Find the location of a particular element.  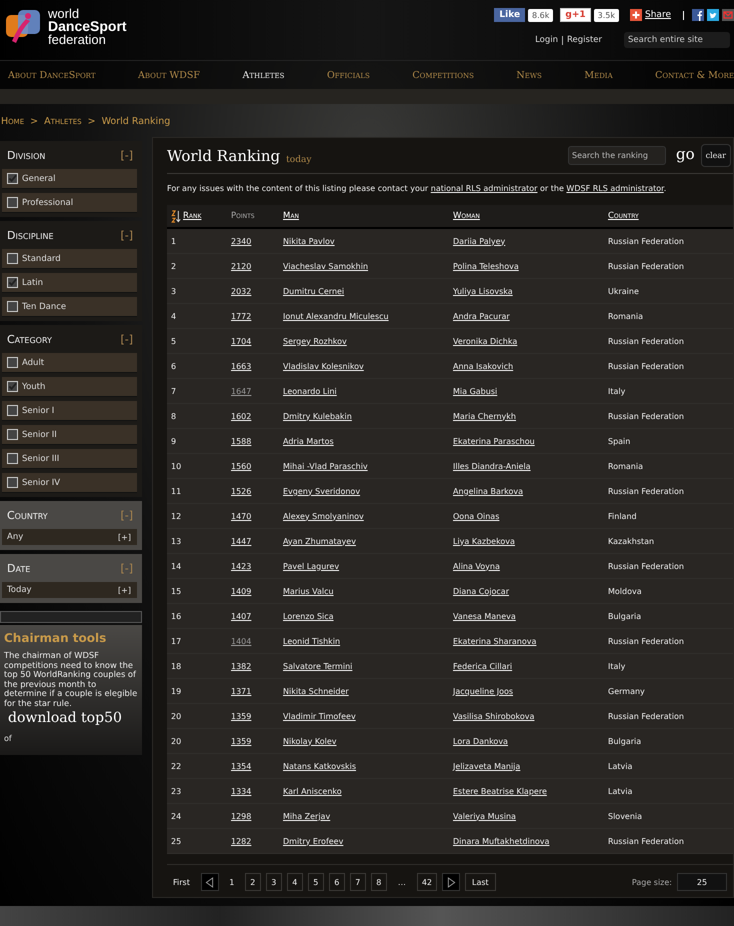

page-button: 2 is located at coordinates (252, 882).